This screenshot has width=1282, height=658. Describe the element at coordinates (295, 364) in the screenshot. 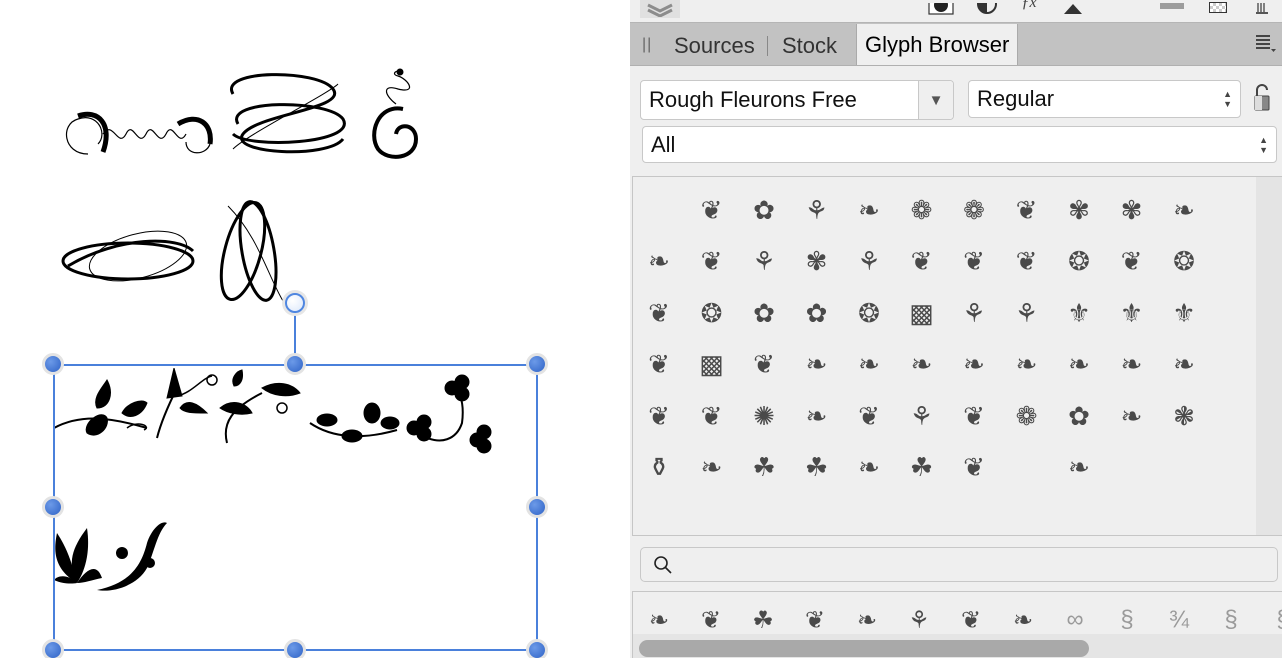

I see `resize-handle-top` at that location.